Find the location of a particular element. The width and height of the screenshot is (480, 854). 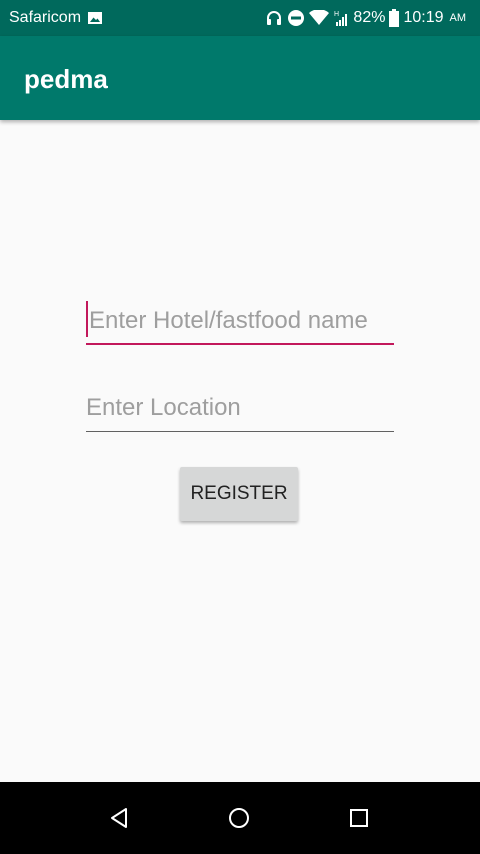

wifi-icon is located at coordinates (319, 18).